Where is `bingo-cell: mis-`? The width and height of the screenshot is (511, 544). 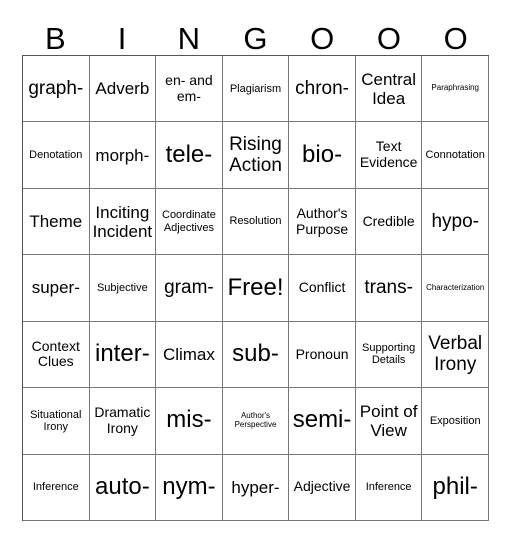 bingo-cell: mis- is located at coordinates (189, 421).